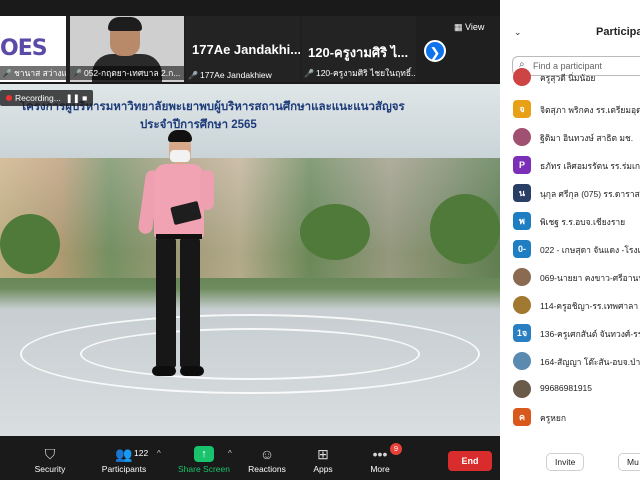 The height and width of the screenshot is (480, 640). Describe the element at coordinates (250, 354) in the screenshot. I see `floor-ring` at that location.